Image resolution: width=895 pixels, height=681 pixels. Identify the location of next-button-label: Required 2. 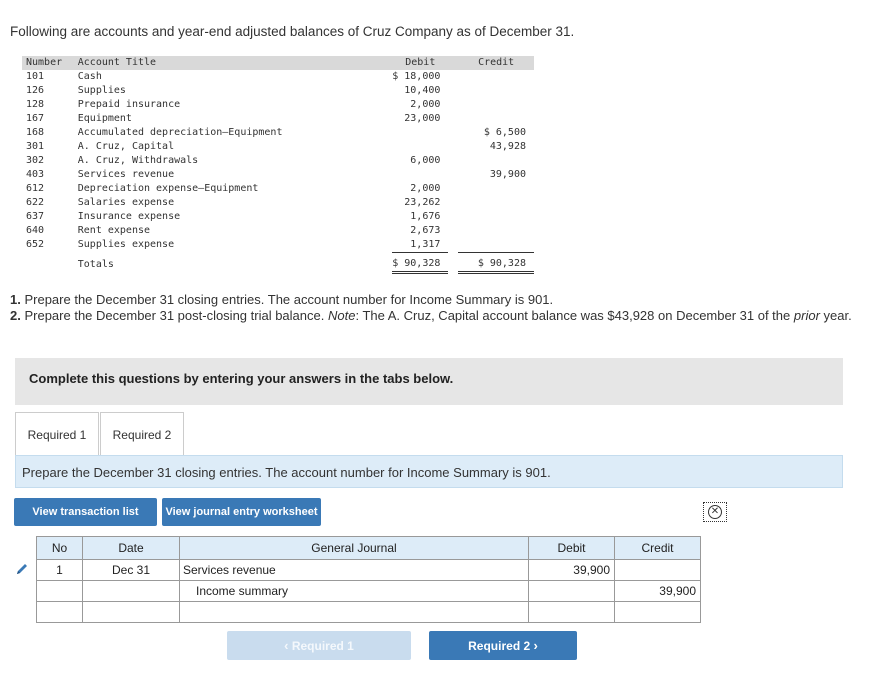
(499, 646).